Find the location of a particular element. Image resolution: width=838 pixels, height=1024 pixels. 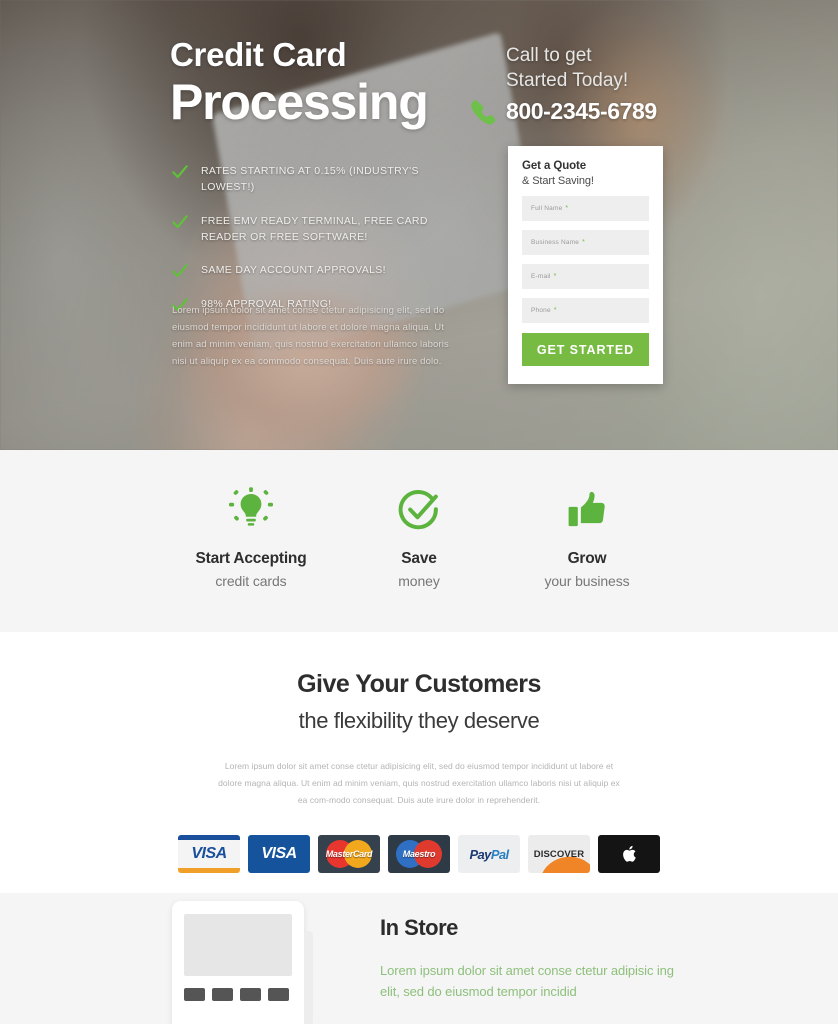

feature-start-accepting: Start Accepting credit cards is located at coordinates (251, 537).